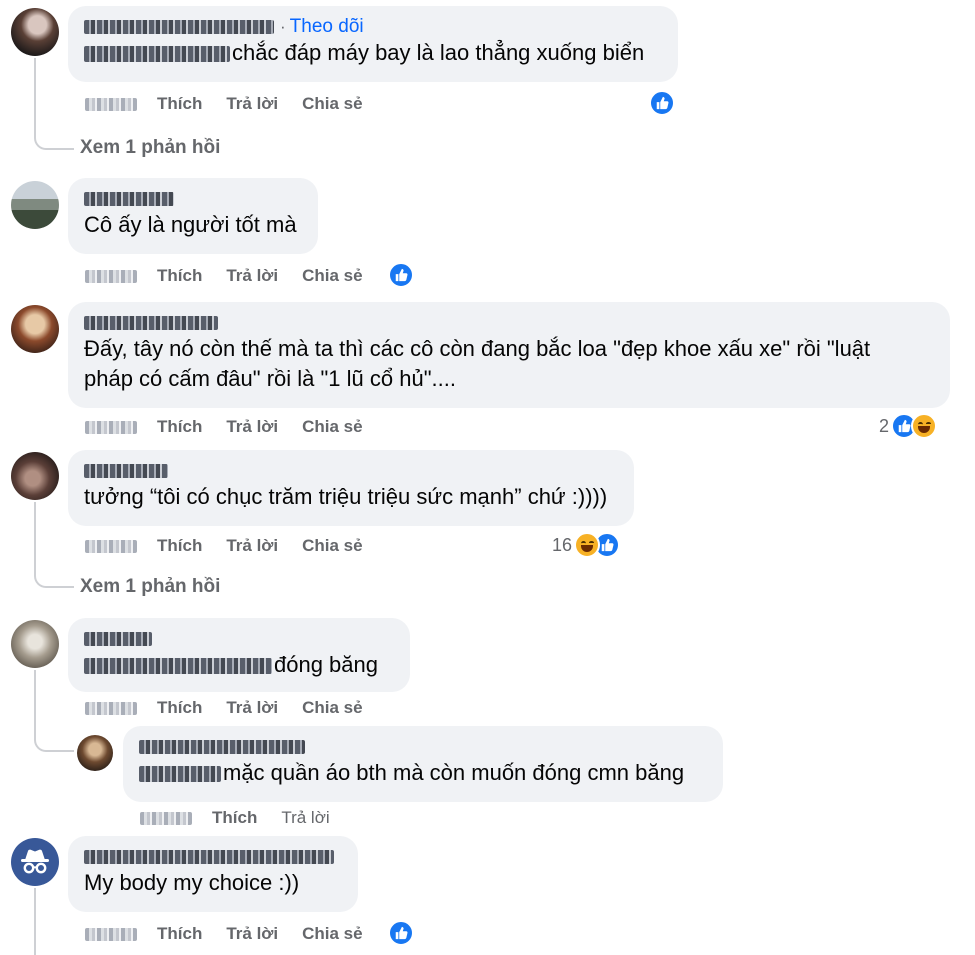 Image resolution: width=975 pixels, height=955 pixels. I want to click on reply-avatar, so click(95, 753).